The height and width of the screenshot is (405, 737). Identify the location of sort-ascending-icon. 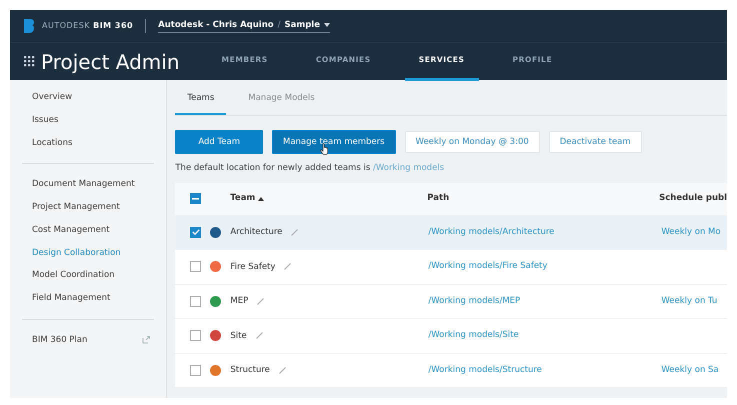
(261, 198).